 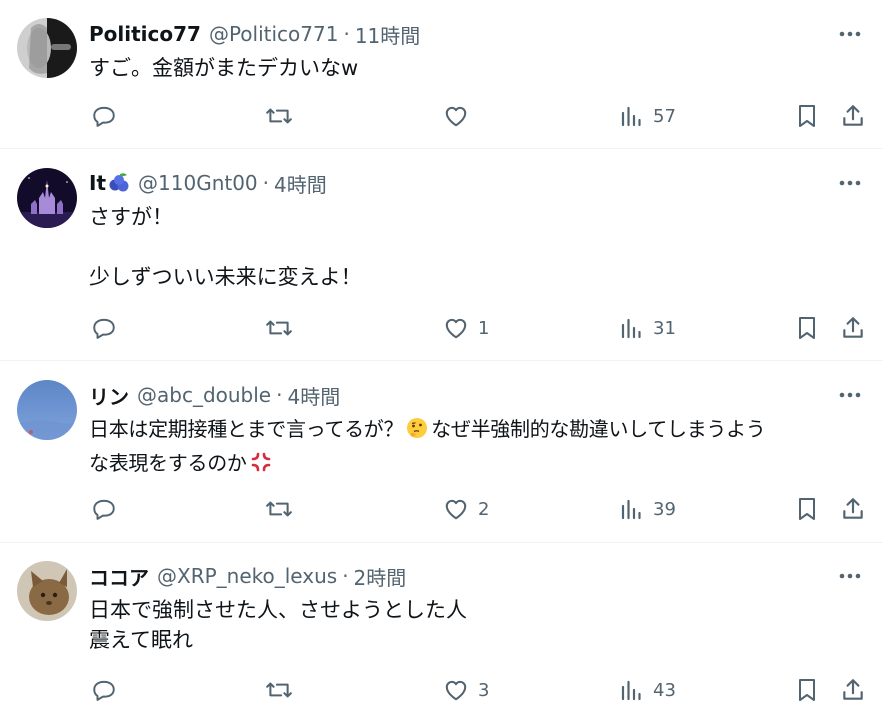 I want to click on like-button, so click(x=456, y=116).